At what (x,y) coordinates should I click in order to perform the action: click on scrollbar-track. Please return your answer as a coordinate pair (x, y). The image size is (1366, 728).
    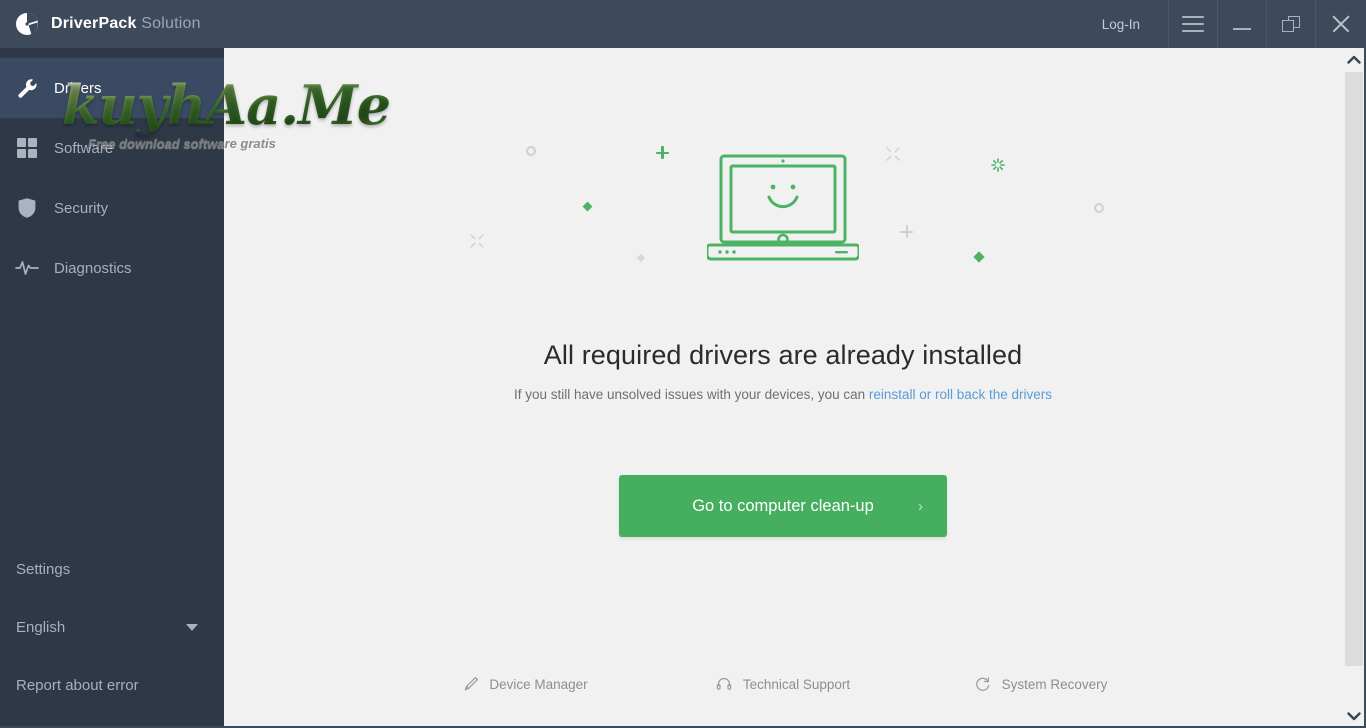
    Looking at the image, I should click on (1354, 388).